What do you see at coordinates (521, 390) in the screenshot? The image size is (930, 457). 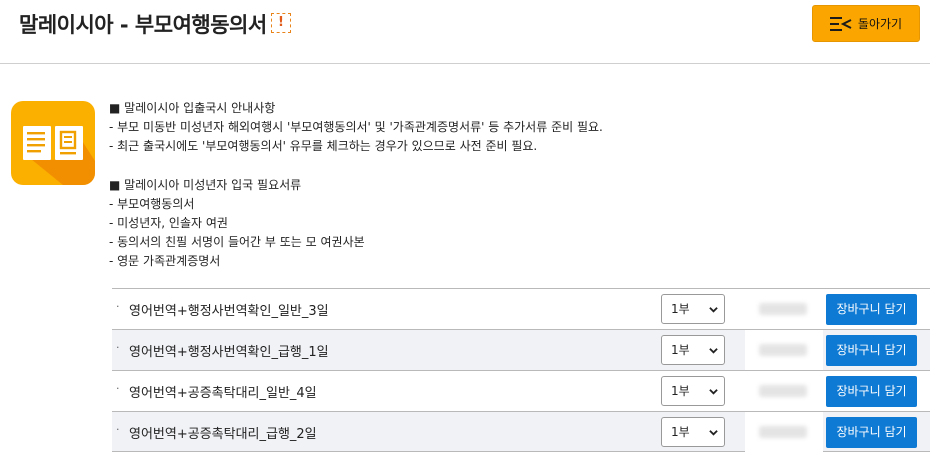 I see `option-row: · 영어번역+공증촉탁대리_일반_4일 1부 장바구니 담기` at bounding box center [521, 390].